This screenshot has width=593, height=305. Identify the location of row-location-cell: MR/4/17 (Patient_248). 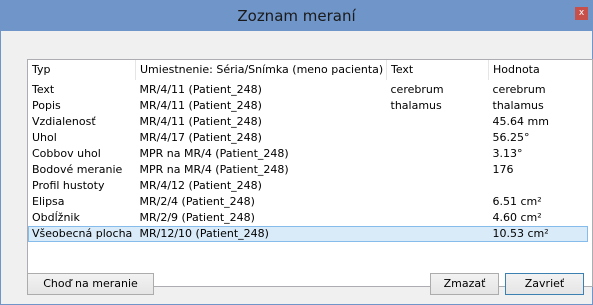
(200, 137).